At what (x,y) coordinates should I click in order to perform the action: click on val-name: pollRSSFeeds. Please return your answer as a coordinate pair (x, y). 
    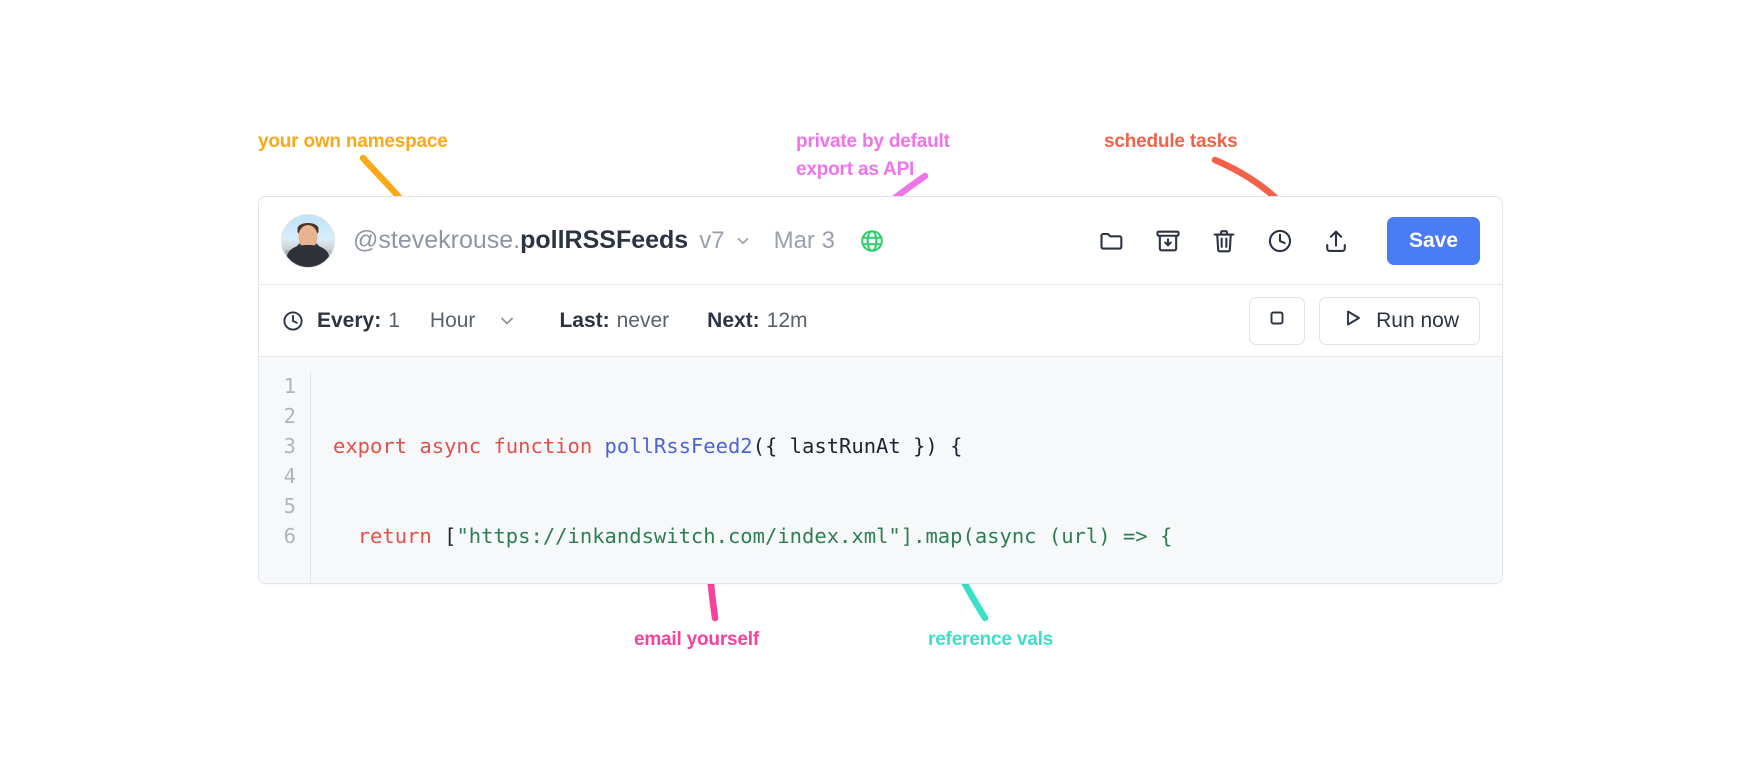
    Looking at the image, I should click on (604, 240).